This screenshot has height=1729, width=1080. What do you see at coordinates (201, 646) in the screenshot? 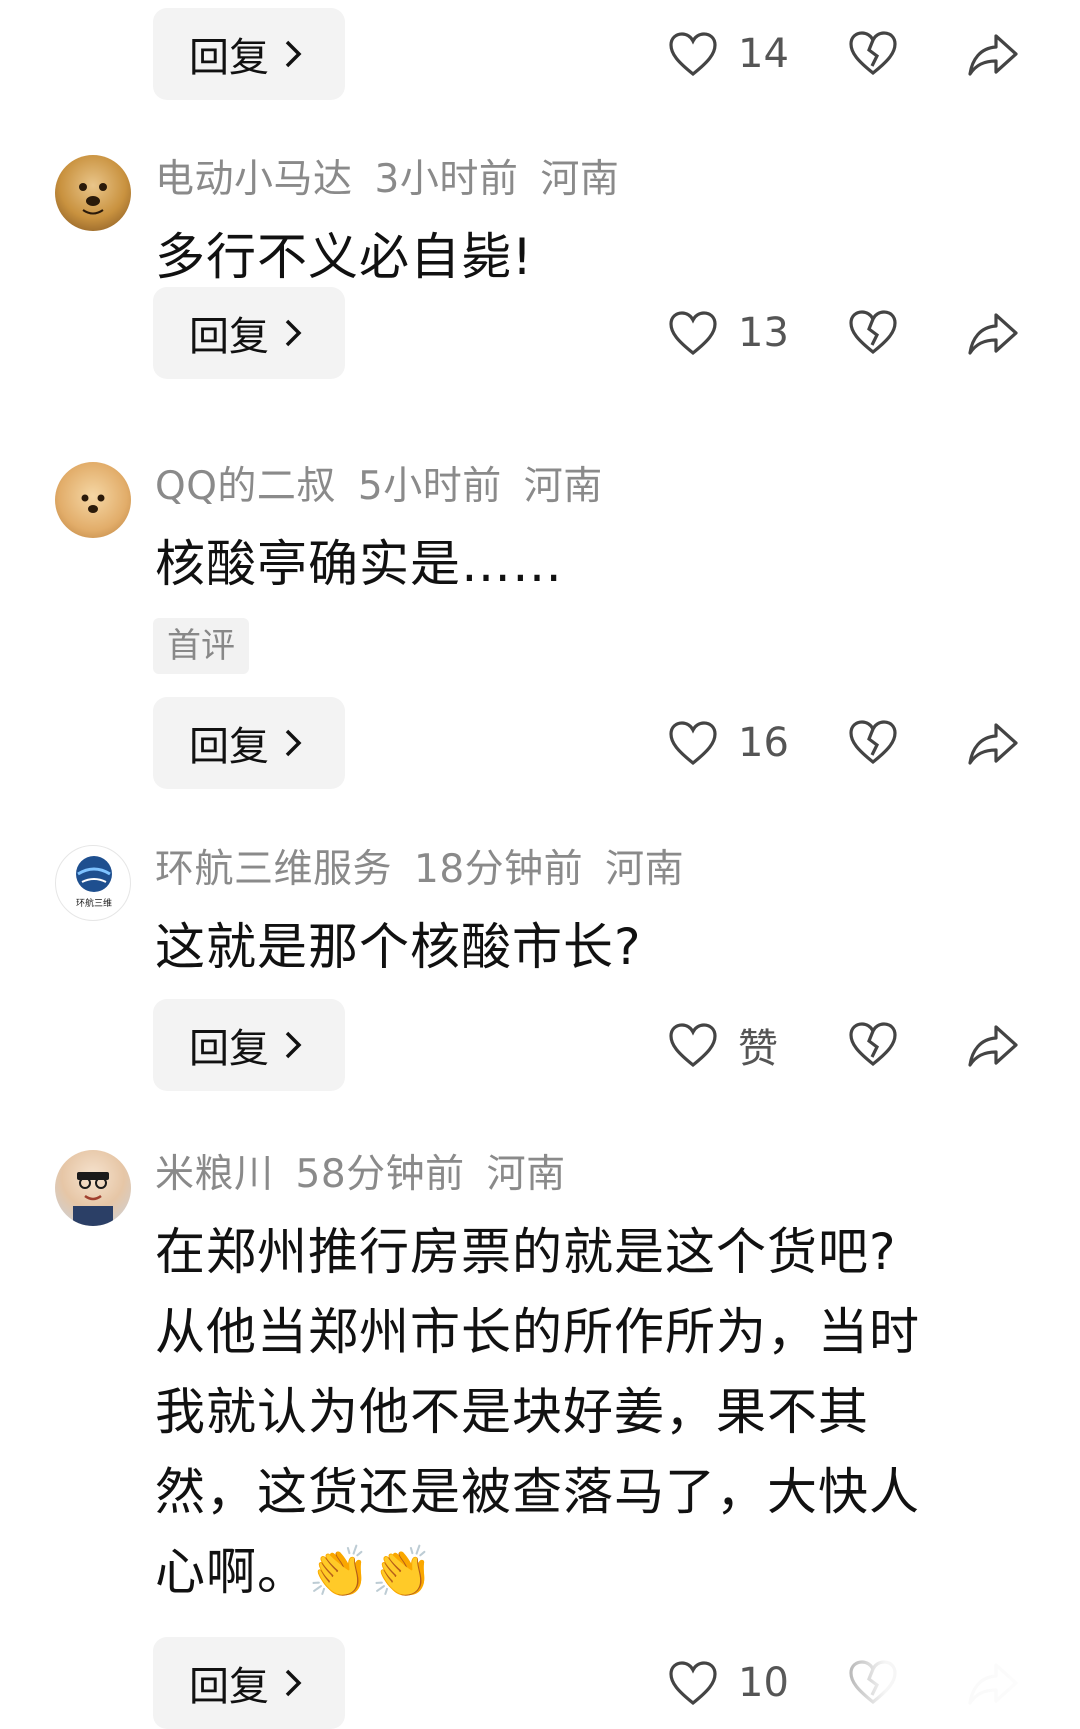
I see `first-comment-badge: 首评` at bounding box center [201, 646].